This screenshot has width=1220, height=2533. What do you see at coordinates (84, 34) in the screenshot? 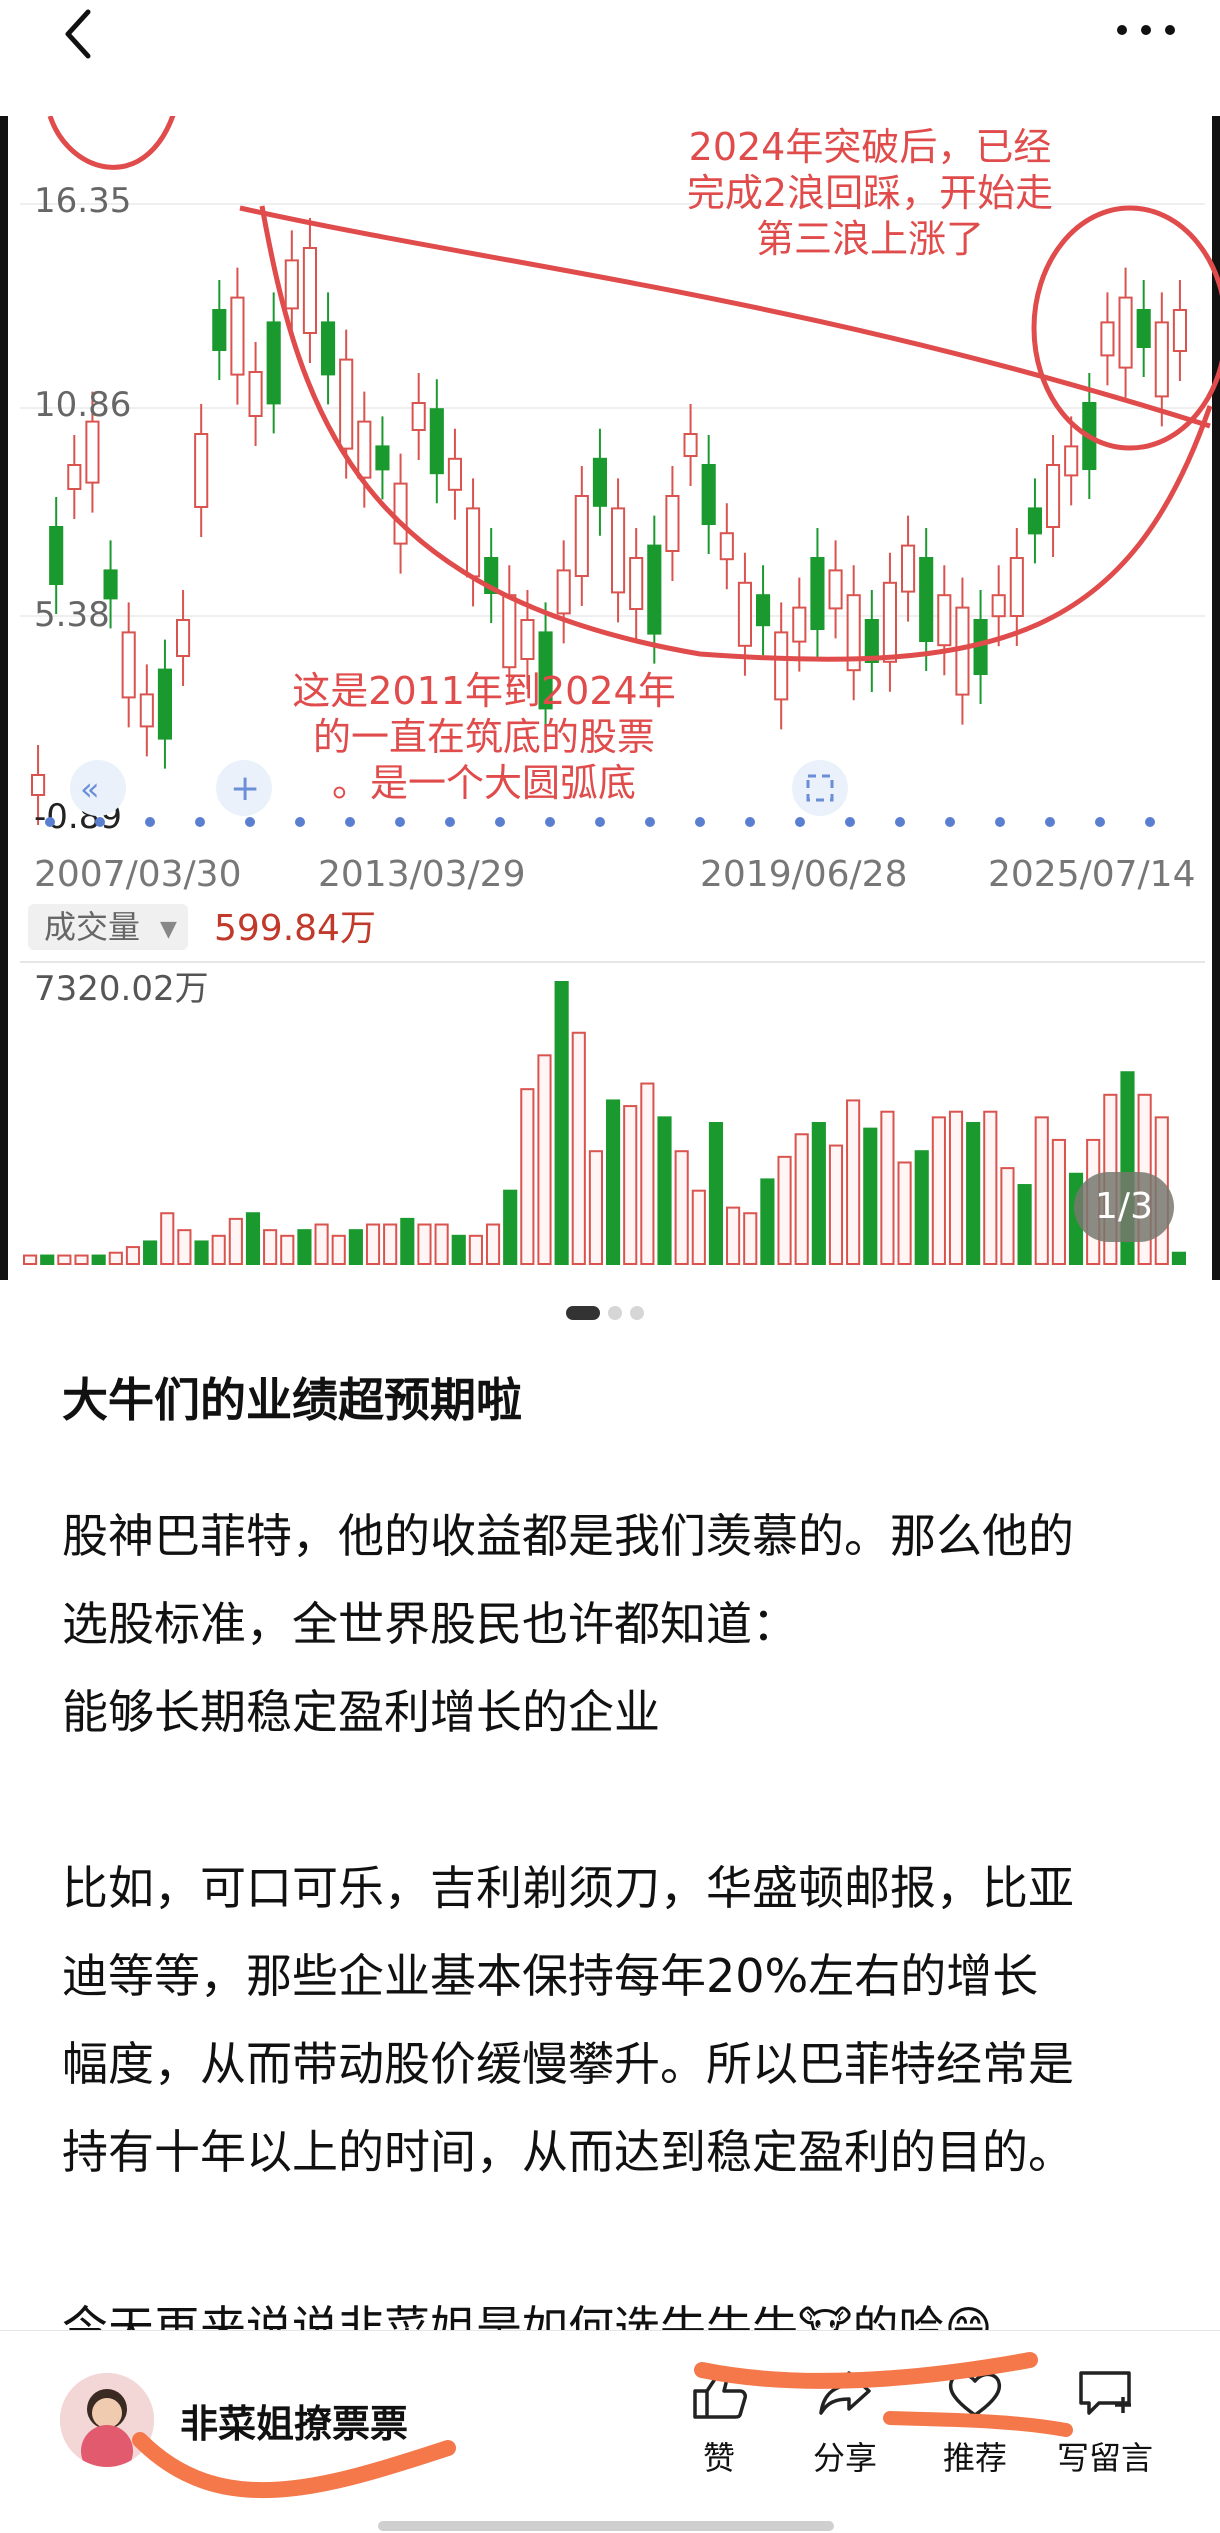
I see `back-chevron-icon` at bounding box center [84, 34].